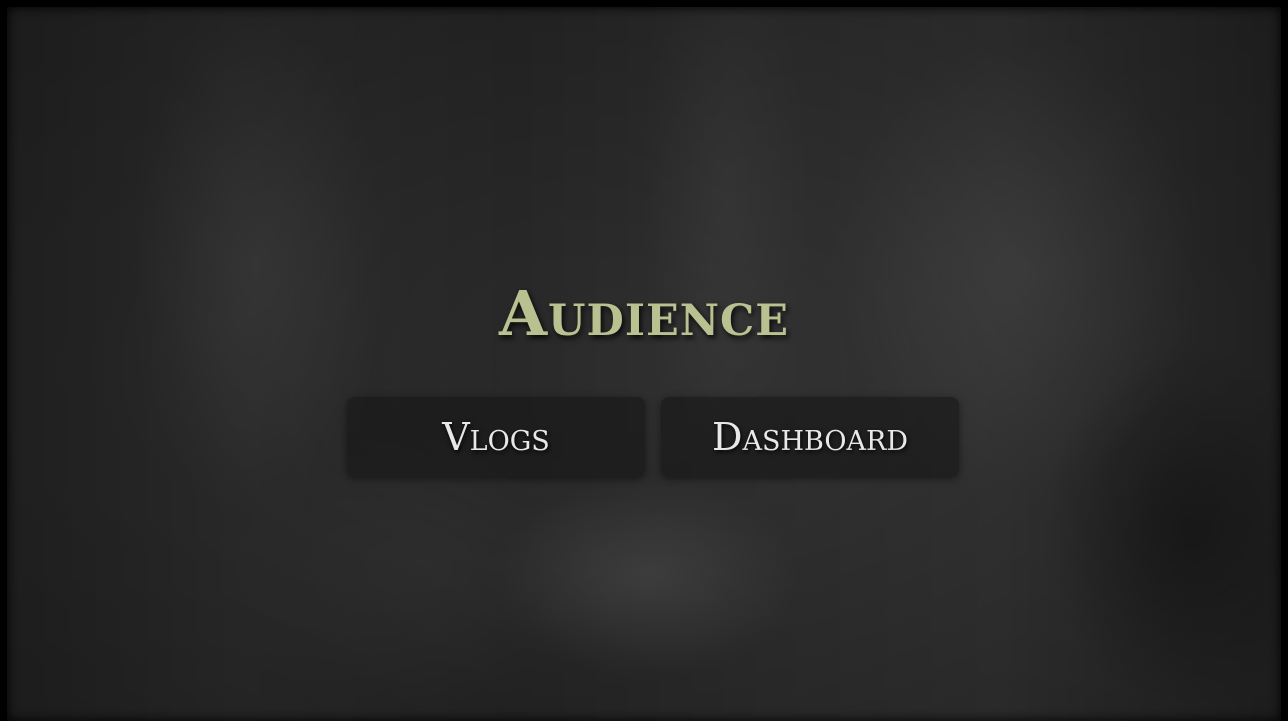 This screenshot has height=721, width=1288. I want to click on dashboard-button: Dashboard, so click(810, 437).